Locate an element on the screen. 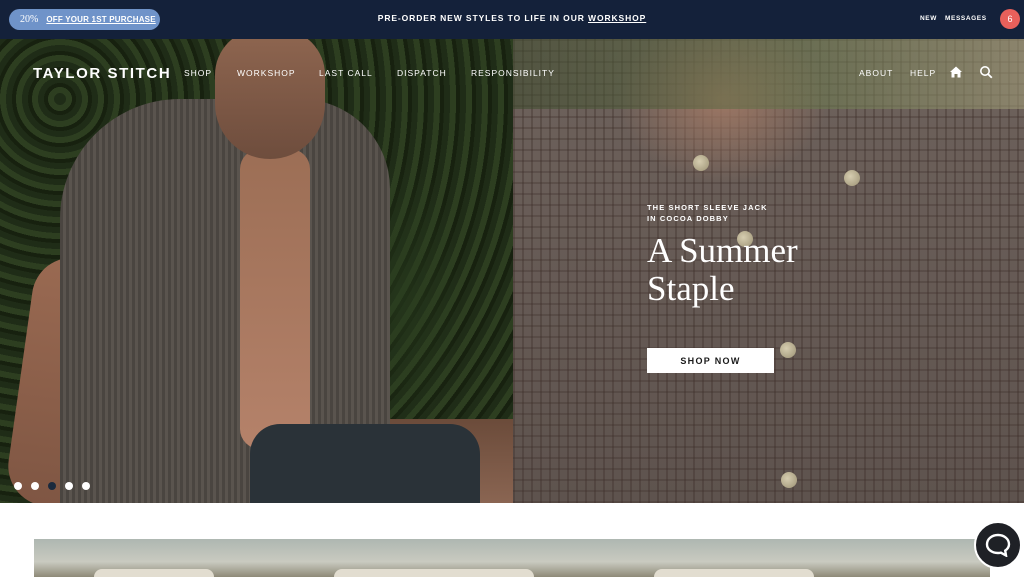 Image resolution: width=1024 pixels, height=577 pixels. model-pants is located at coordinates (365, 463).